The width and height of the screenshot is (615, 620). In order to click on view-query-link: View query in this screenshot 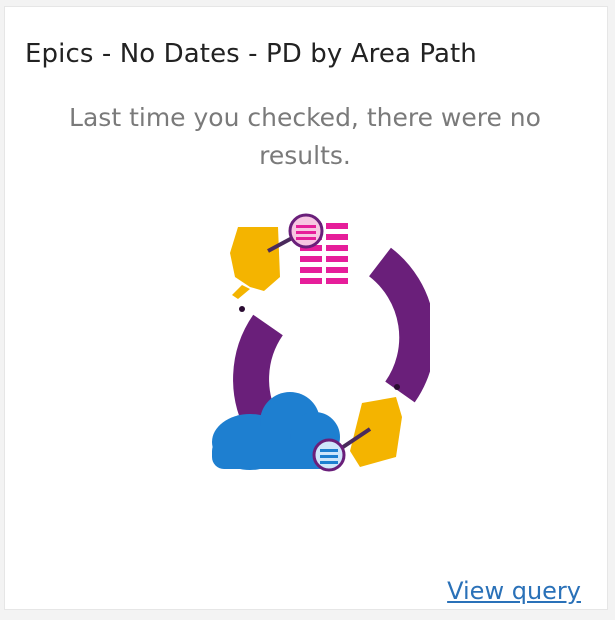, I will do `click(514, 591)`.